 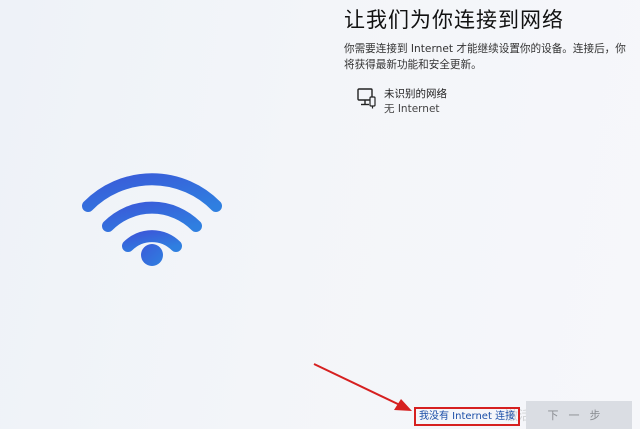 I want to click on wifi-icon, so click(x=152, y=219).